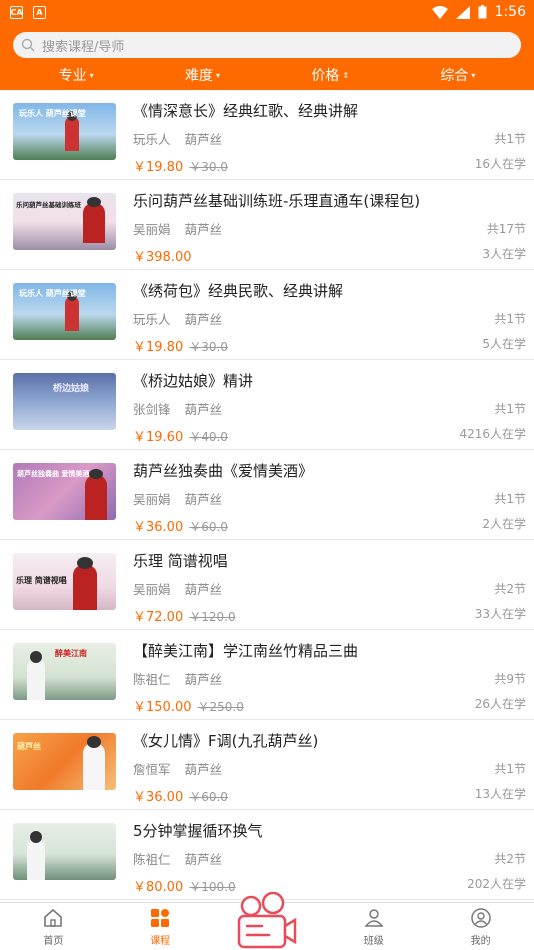 The height and width of the screenshot is (950, 534). Describe the element at coordinates (152, 769) in the screenshot. I see `teacher-name: 詹恒军` at that location.